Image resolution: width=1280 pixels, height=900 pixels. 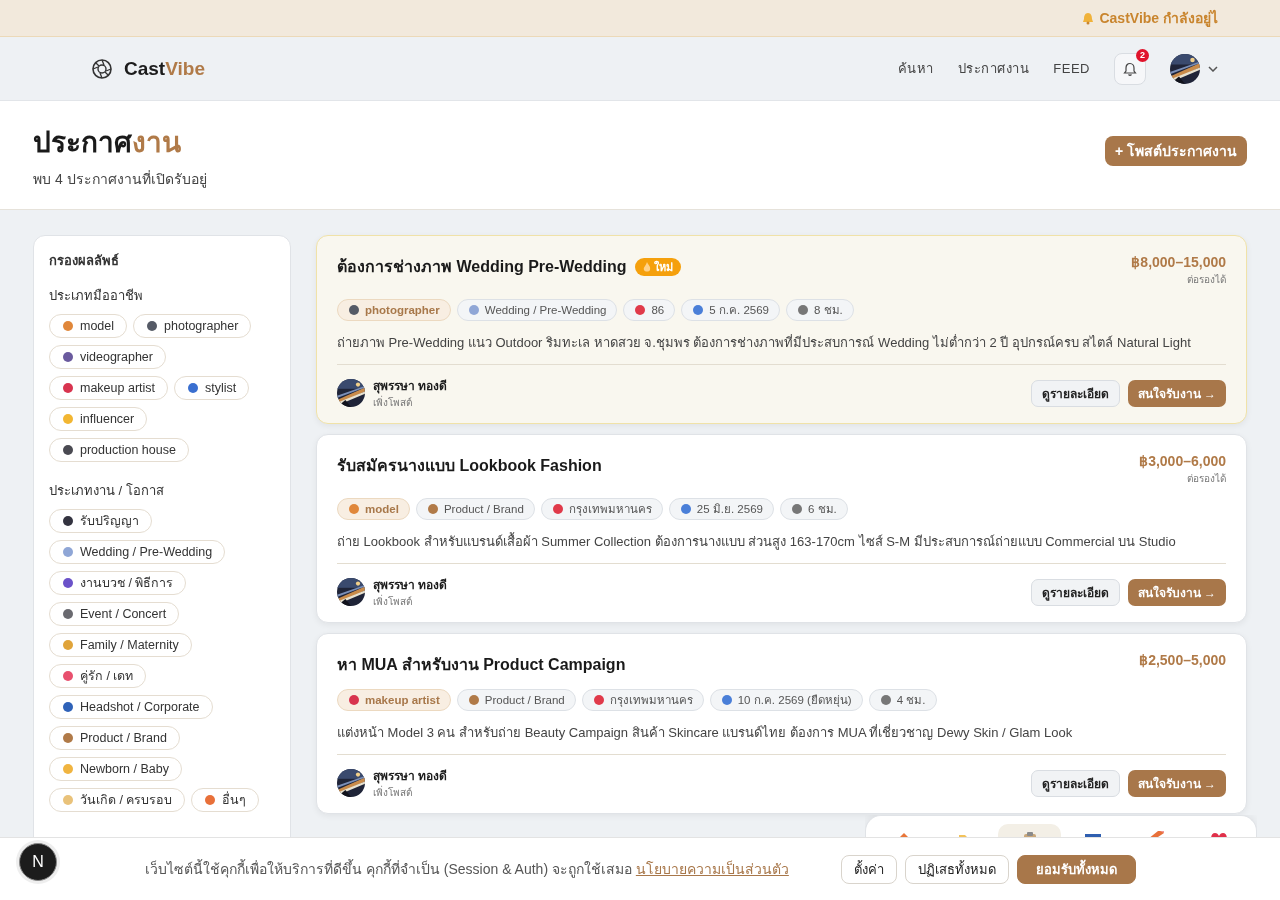 What do you see at coordinates (1182, 461) in the screenshot?
I see `job-price: ฿3,000–6,000` at bounding box center [1182, 461].